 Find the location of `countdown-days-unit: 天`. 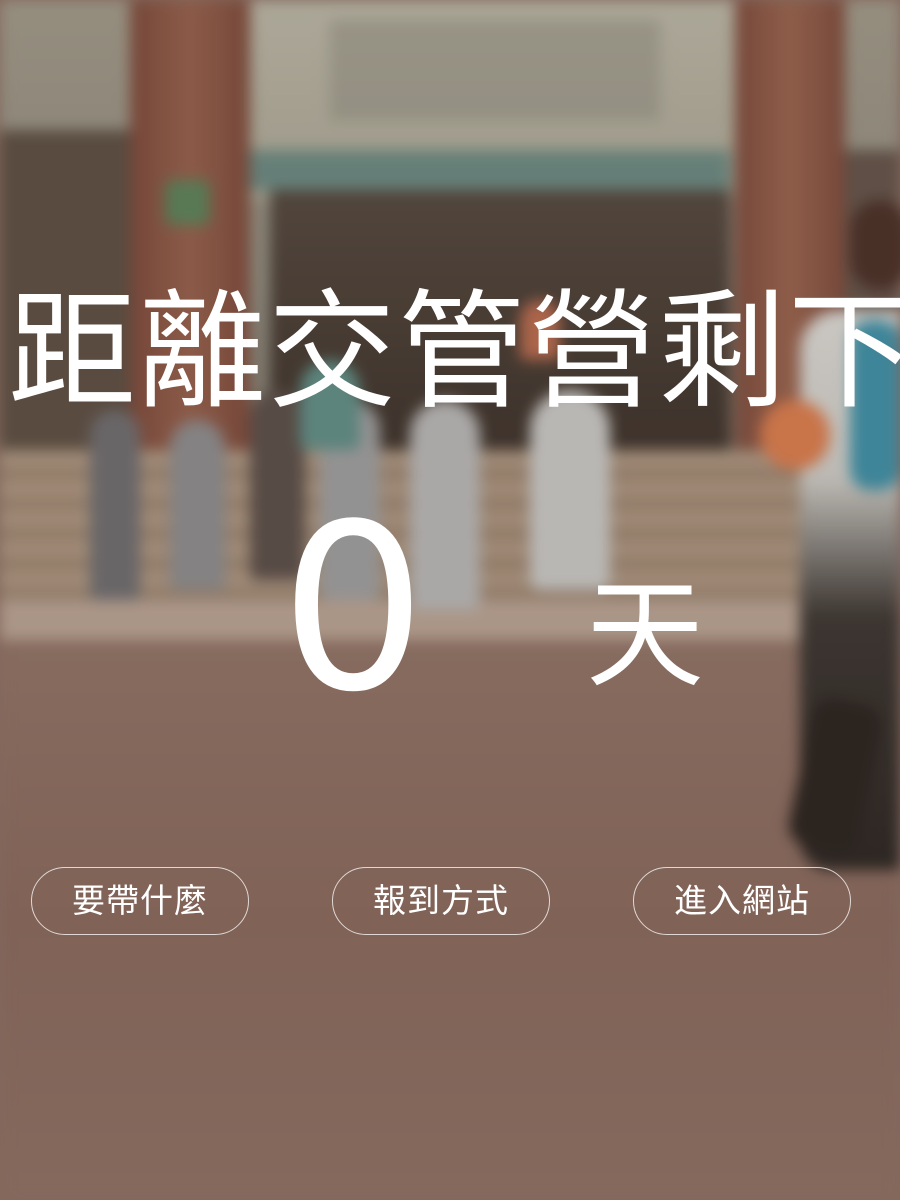

countdown-days-unit: 天 is located at coordinates (644, 635).